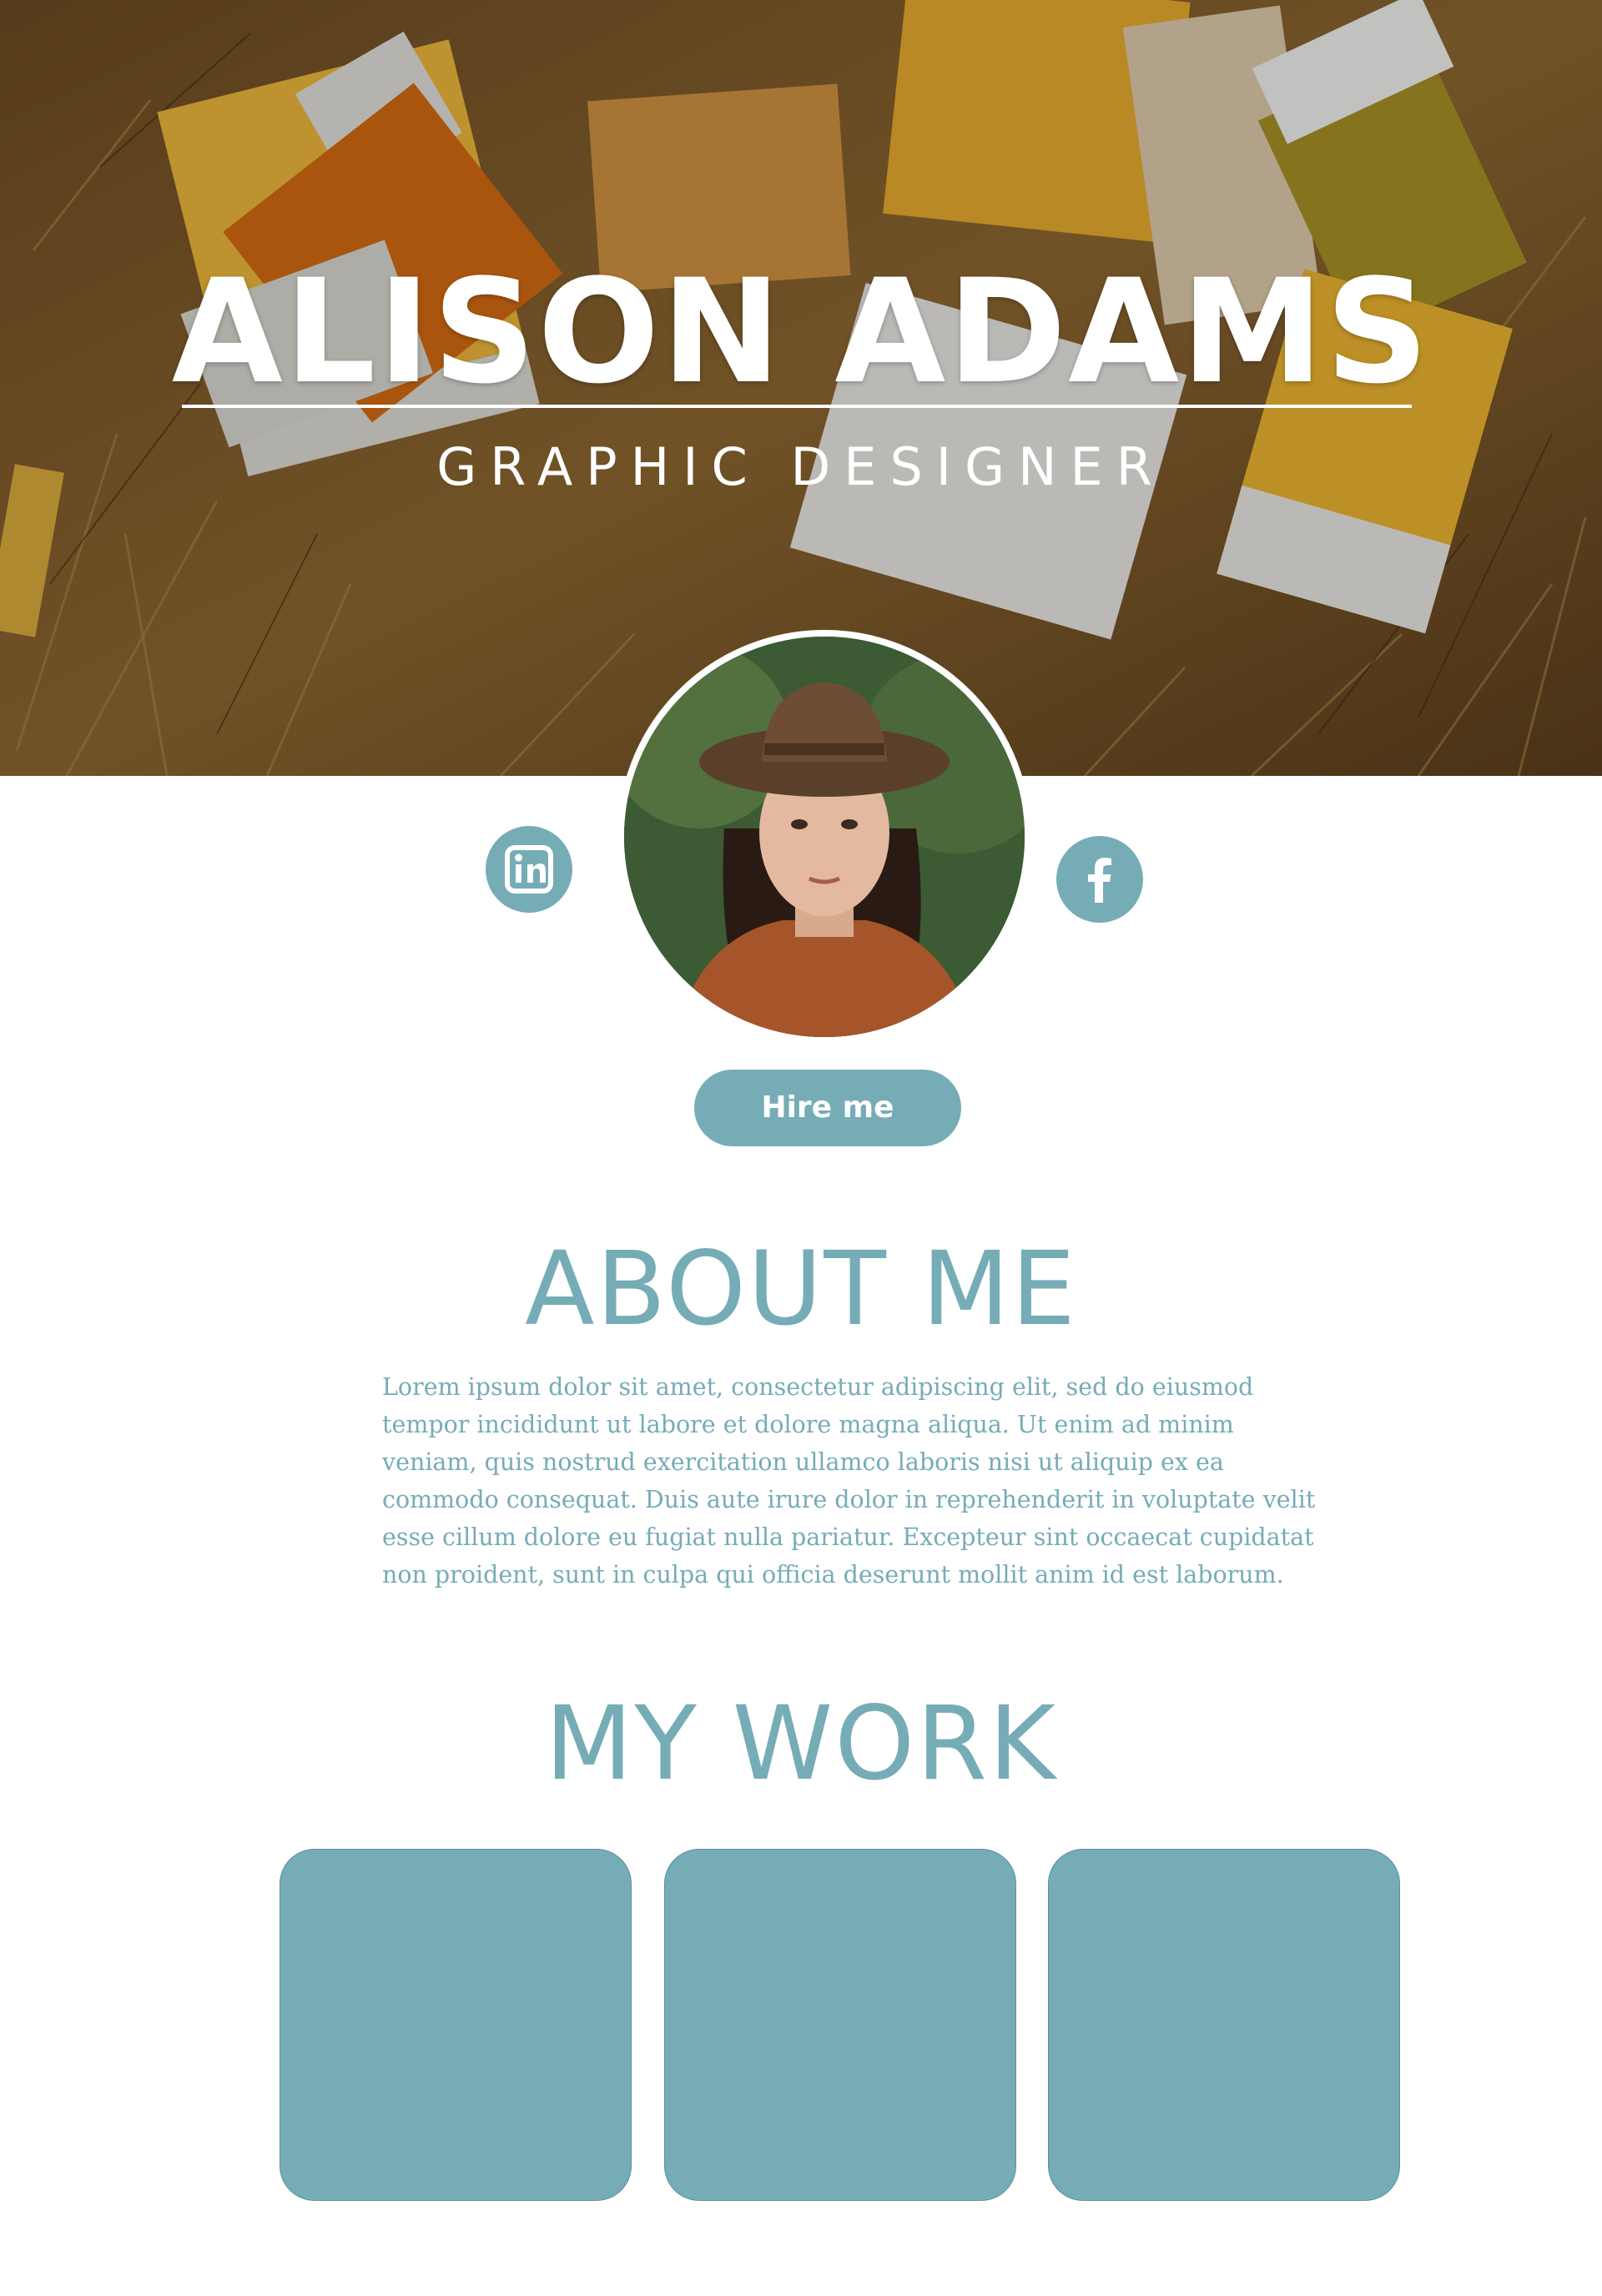 The height and width of the screenshot is (2296, 1602). Describe the element at coordinates (797, 406) in the screenshot. I see `hero-divider` at that location.